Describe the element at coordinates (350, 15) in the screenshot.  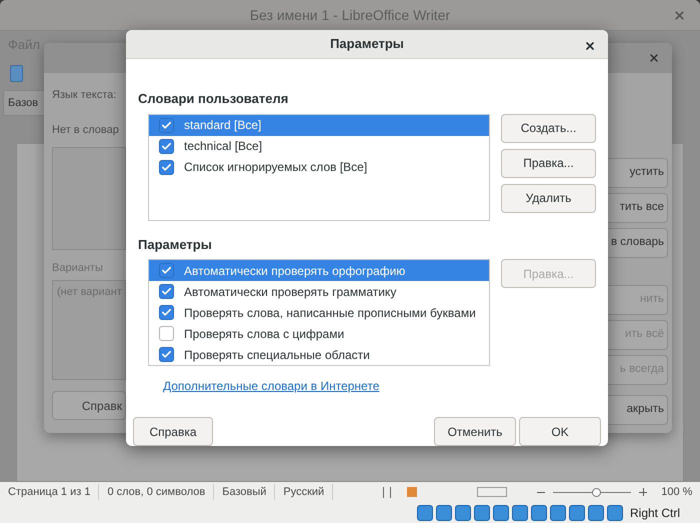
I see `window-title: Без имени 1 - LibreOffice Writer` at that location.